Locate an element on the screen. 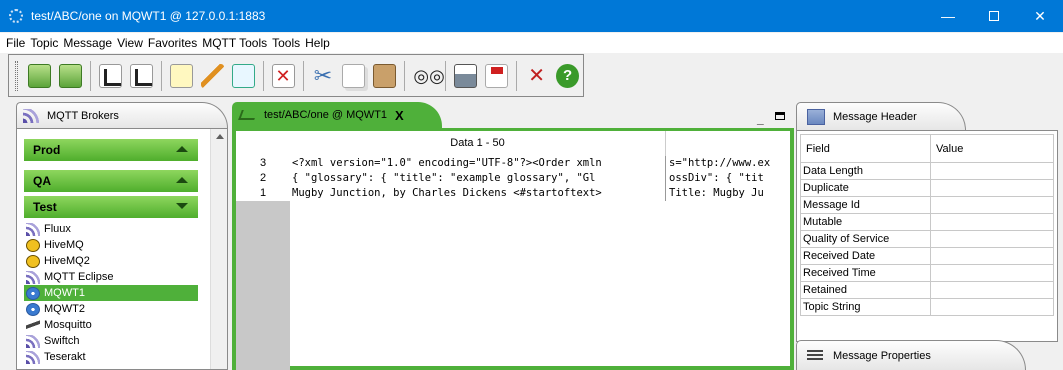 The width and height of the screenshot is (1063, 370). table-row: Mutable is located at coordinates (927, 222).